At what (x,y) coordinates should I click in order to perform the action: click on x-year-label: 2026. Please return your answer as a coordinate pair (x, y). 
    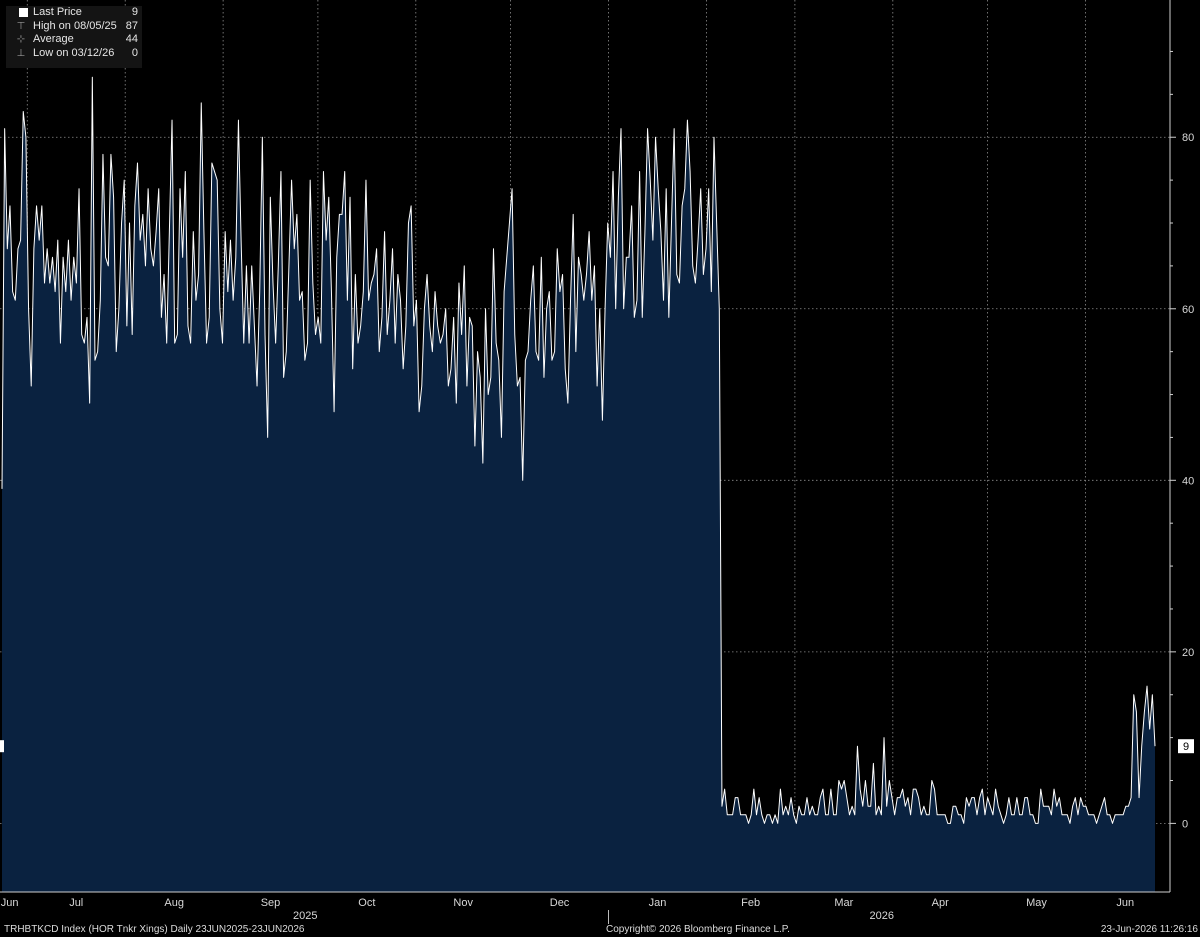
    Looking at the image, I should click on (882, 916).